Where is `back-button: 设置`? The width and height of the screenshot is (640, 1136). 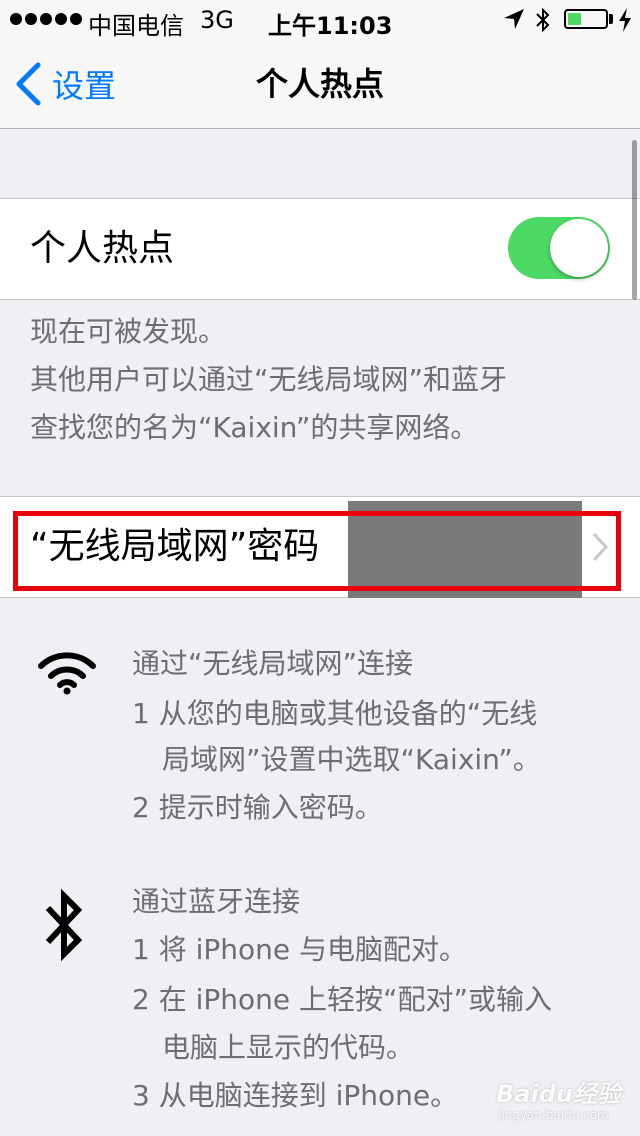 back-button: 设置 is located at coordinates (65, 84).